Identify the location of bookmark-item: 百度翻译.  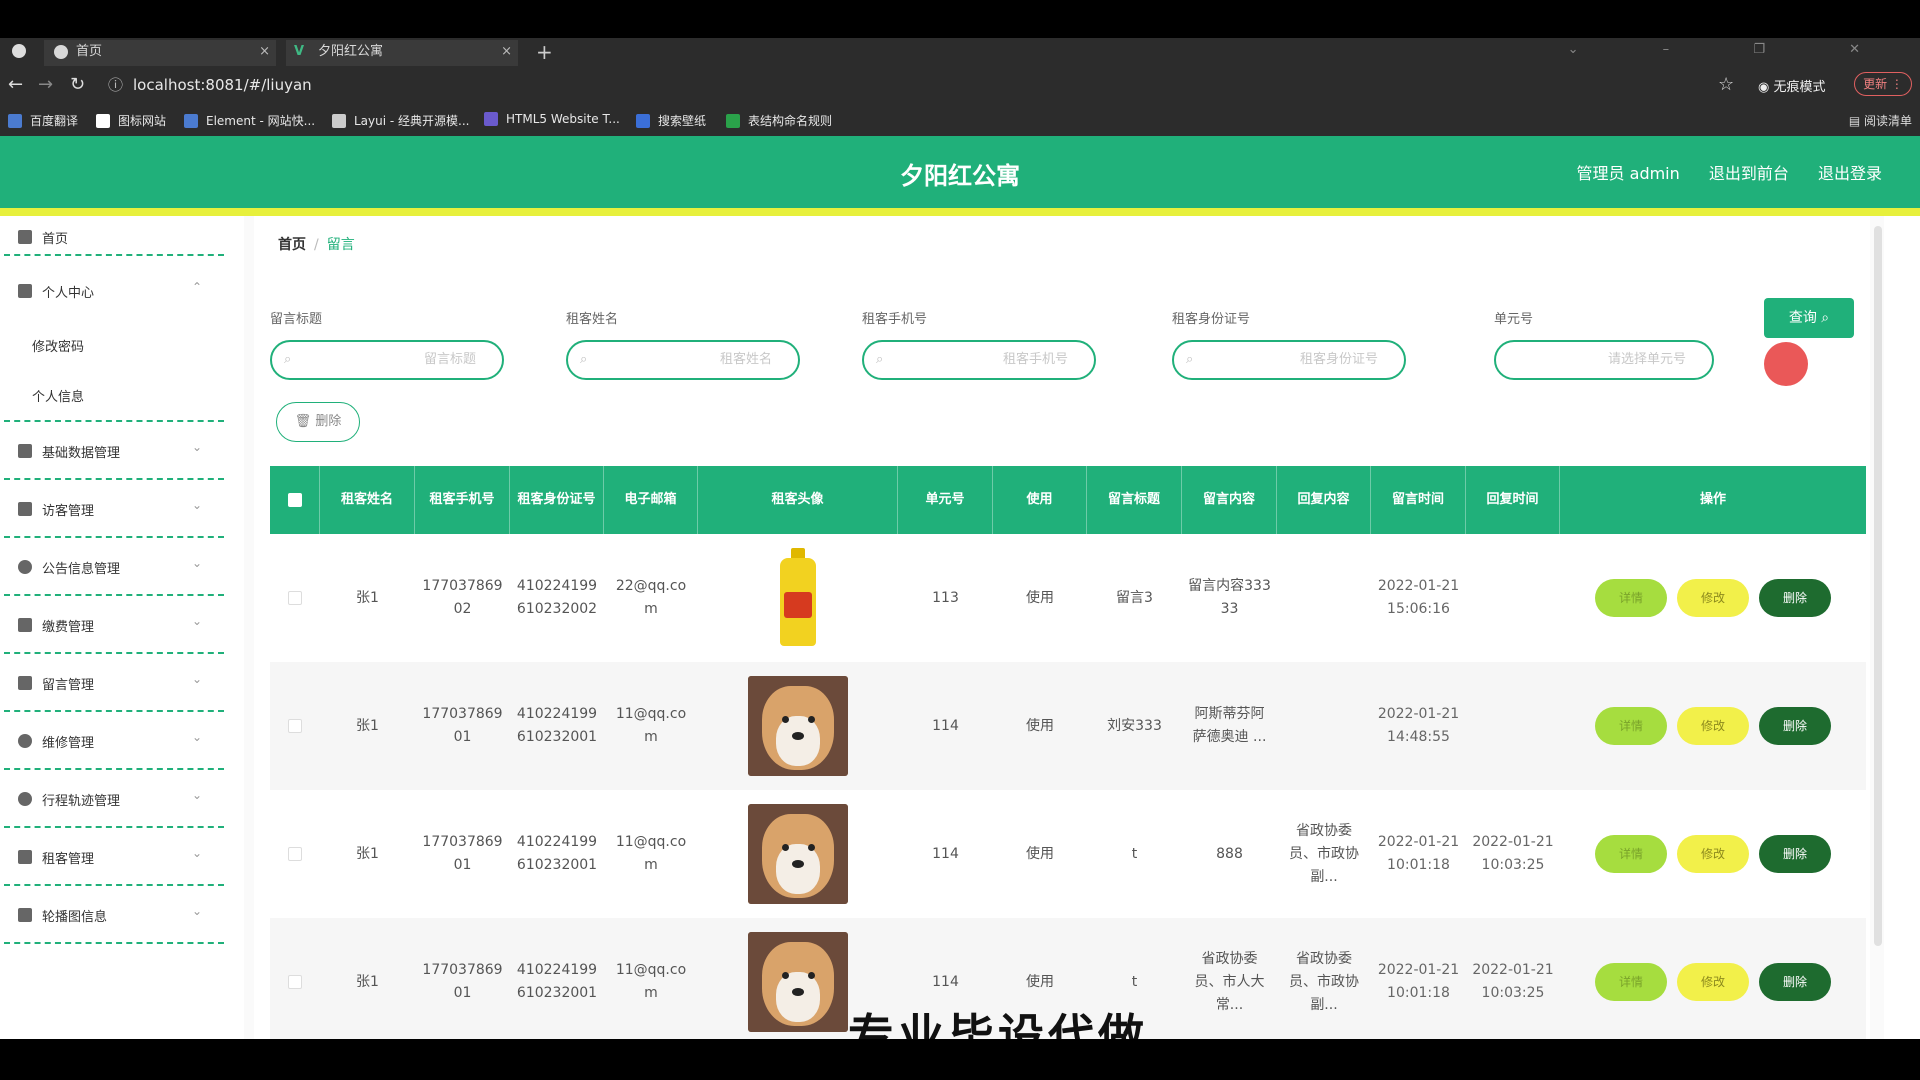
(43, 120).